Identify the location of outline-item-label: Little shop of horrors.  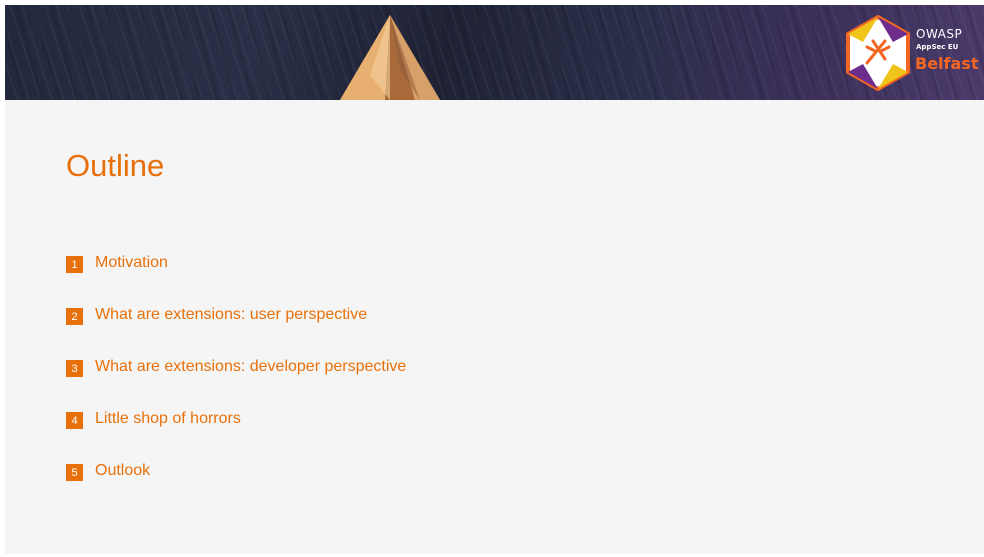
(168, 419).